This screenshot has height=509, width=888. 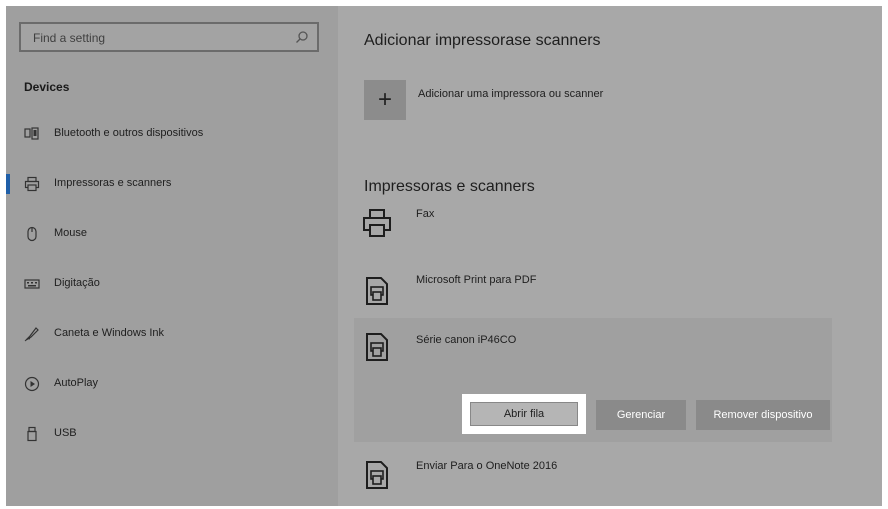 What do you see at coordinates (172, 434) in the screenshot?
I see `sidebar-item-usb: USB` at bounding box center [172, 434].